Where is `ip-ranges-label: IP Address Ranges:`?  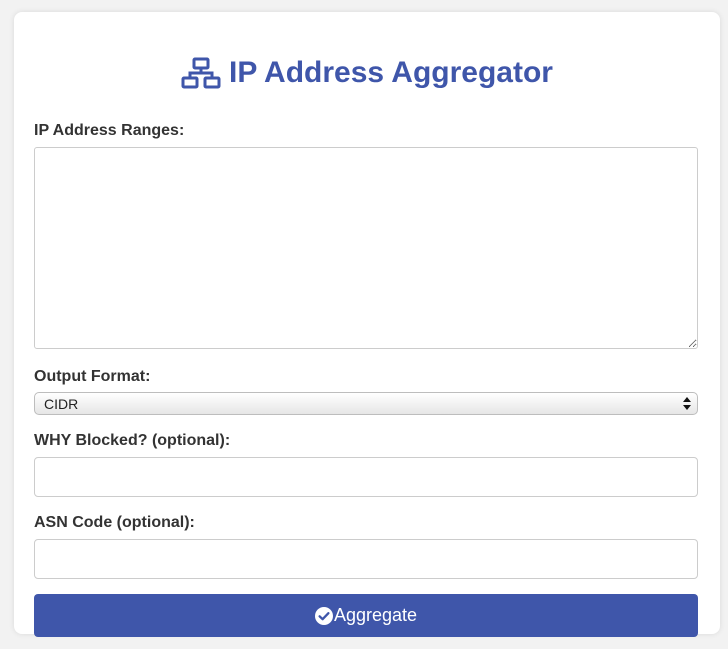 ip-ranges-label: IP Address Ranges: is located at coordinates (109, 130).